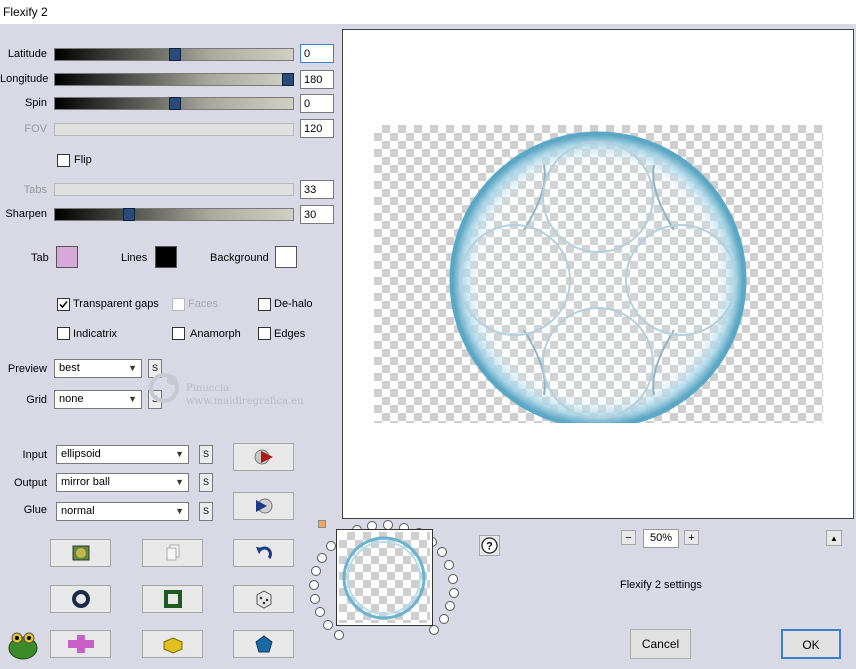 This screenshot has height=669, width=856. Describe the element at coordinates (174, 214) in the screenshot. I see `sharpen-slider` at that location.